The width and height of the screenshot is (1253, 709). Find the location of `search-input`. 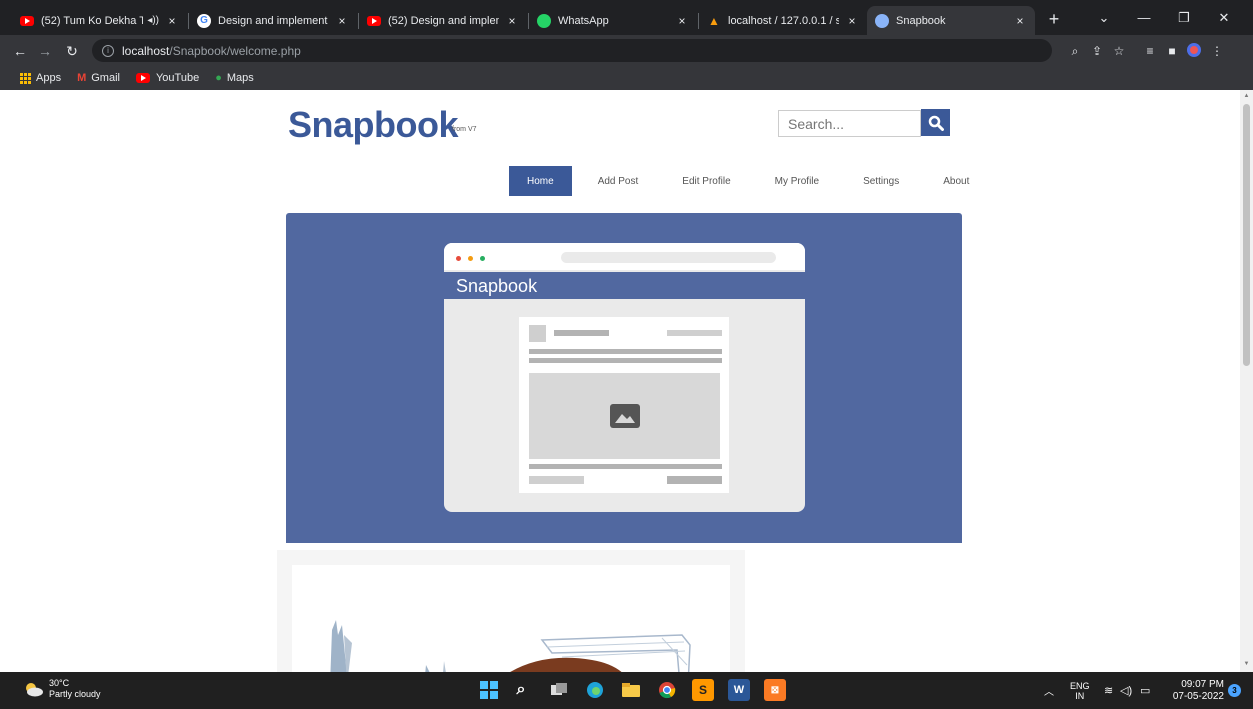

search-input is located at coordinates (849, 123).